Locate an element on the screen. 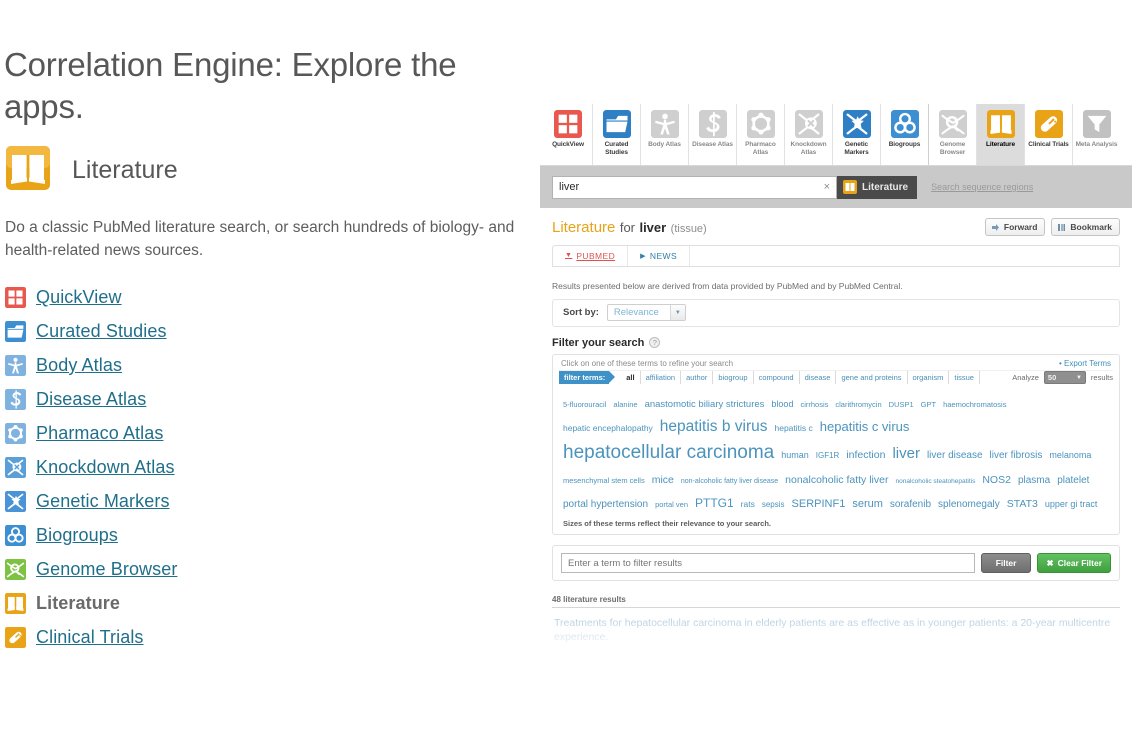  app-toolbar-item-quickview: QuickView is located at coordinates (568, 134).